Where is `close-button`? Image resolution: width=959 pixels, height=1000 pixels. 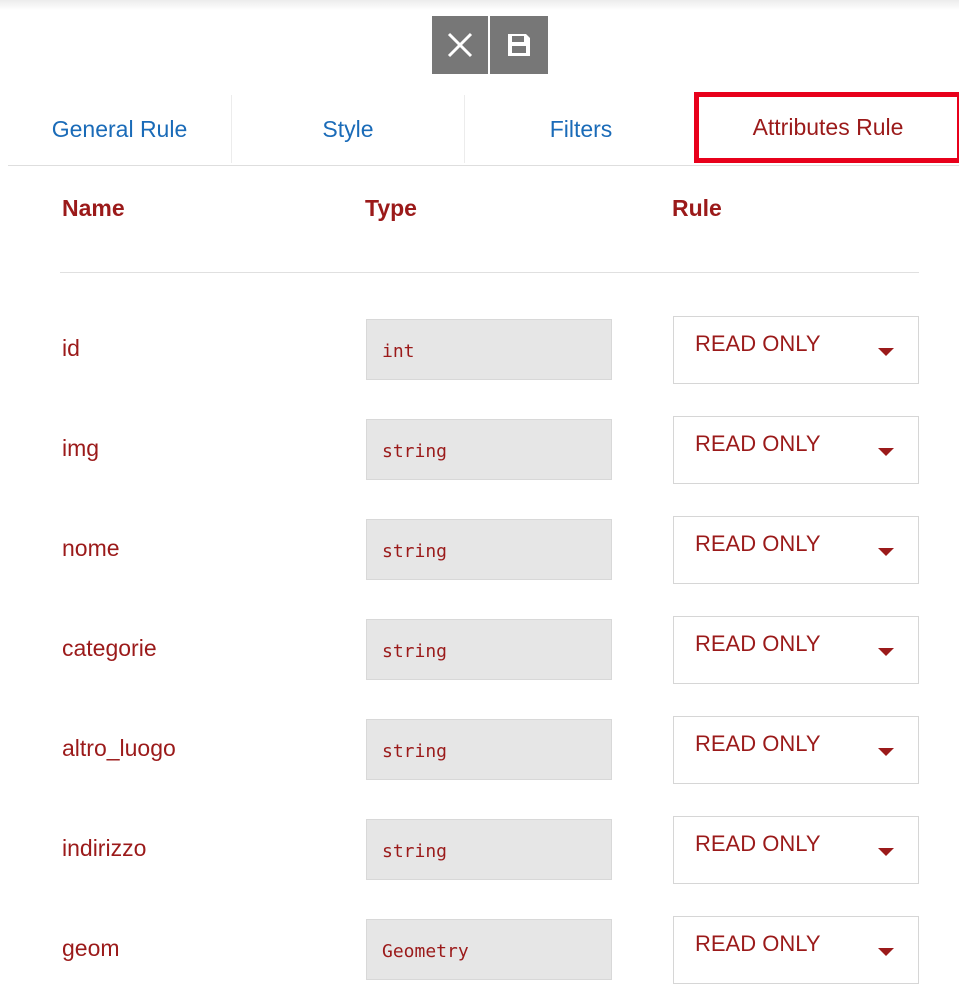 close-button is located at coordinates (460, 45).